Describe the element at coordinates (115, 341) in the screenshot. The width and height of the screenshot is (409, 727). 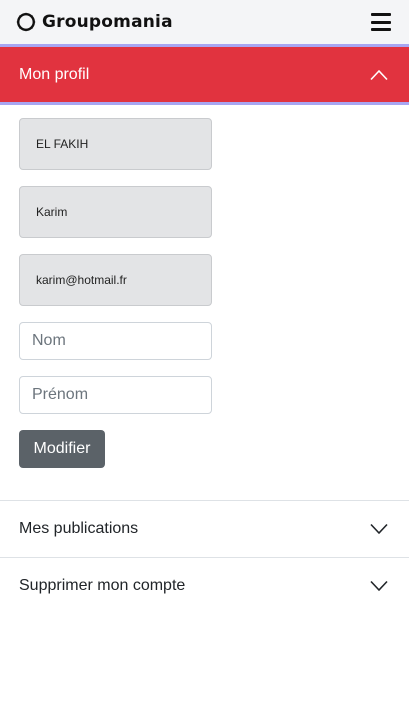
I see `nom-input` at that location.